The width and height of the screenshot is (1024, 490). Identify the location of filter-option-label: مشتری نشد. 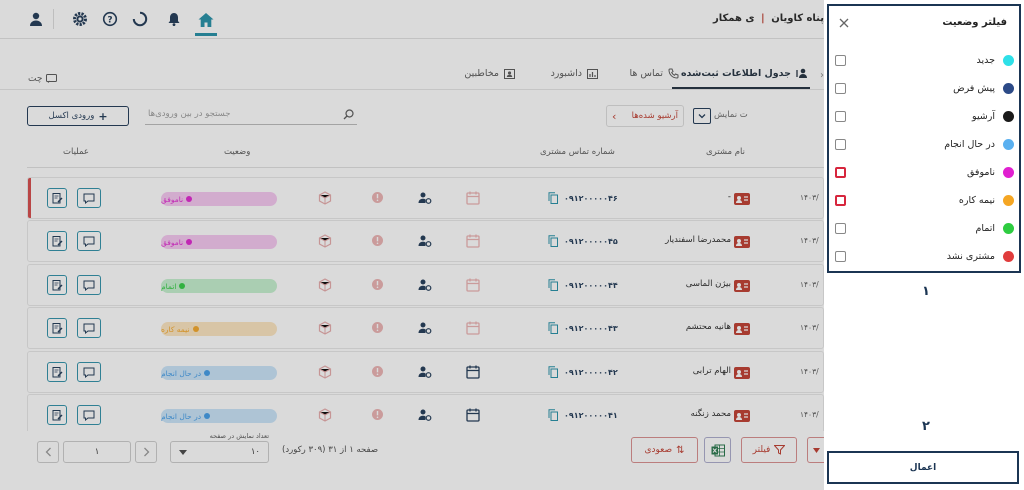
(970, 256).